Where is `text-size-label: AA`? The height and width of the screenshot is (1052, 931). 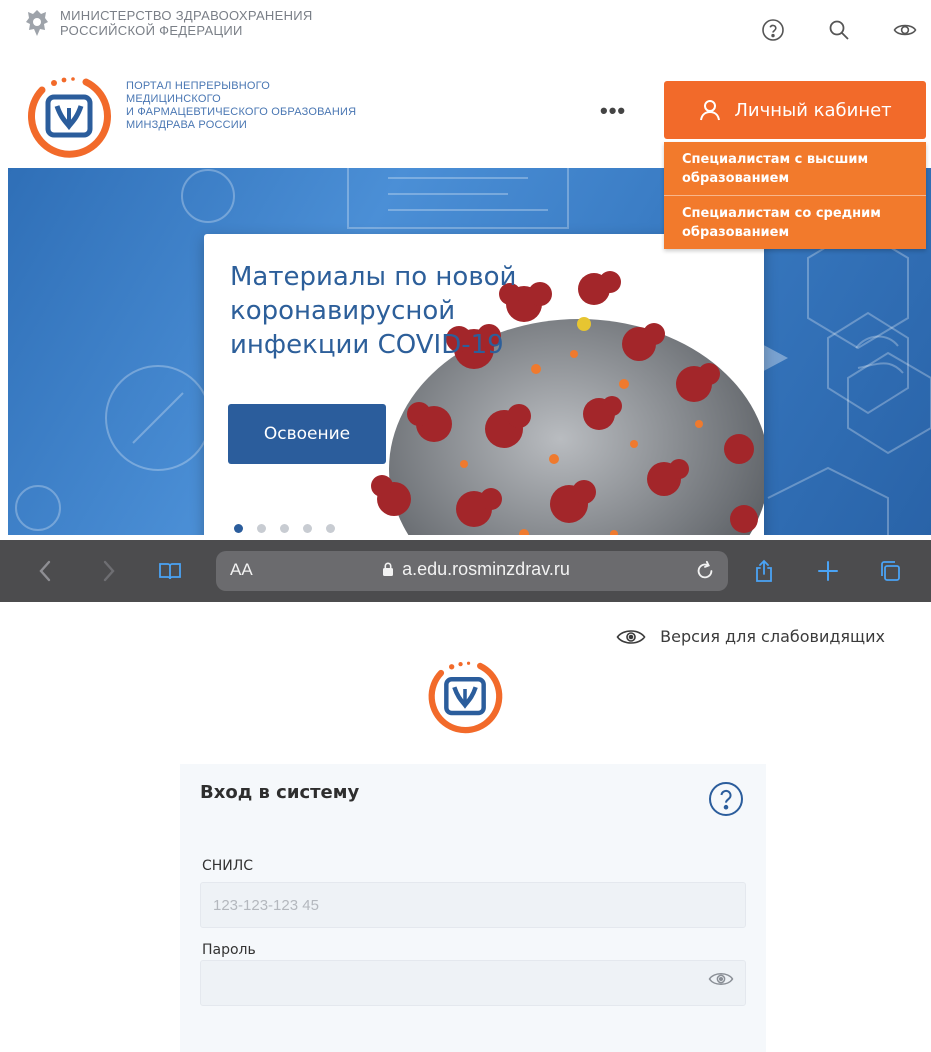
text-size-label: AA is located at coordinates (241, 569).